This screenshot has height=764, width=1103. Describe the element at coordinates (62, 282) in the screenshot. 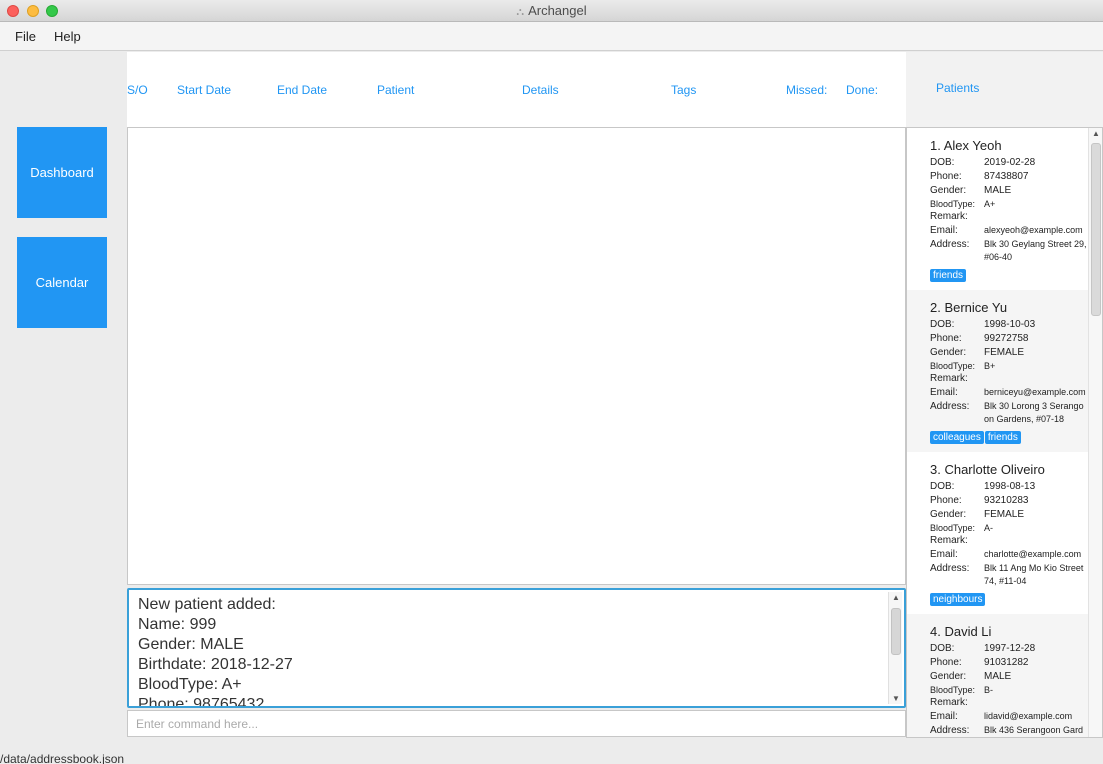

I see `calendar-button: Calendar` at that location.